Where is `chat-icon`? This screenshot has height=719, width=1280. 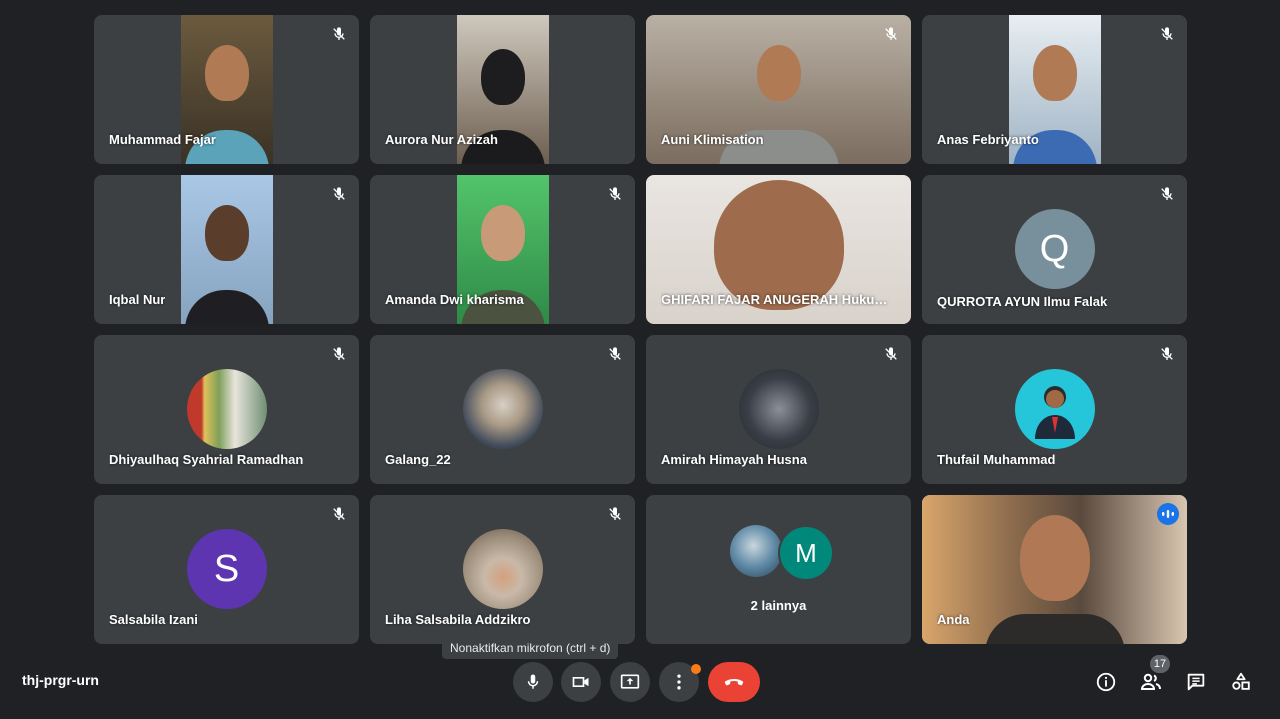
chat-icon is located at coordinates (1196, 682).